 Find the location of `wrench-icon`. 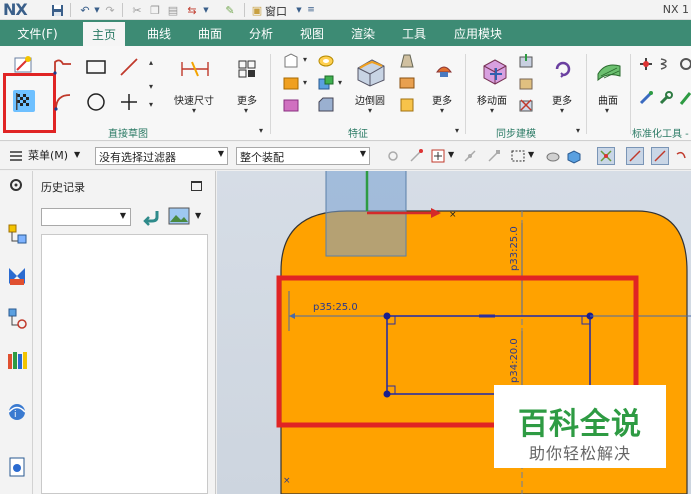

wrench-icon is located at coordinates (666, 98).